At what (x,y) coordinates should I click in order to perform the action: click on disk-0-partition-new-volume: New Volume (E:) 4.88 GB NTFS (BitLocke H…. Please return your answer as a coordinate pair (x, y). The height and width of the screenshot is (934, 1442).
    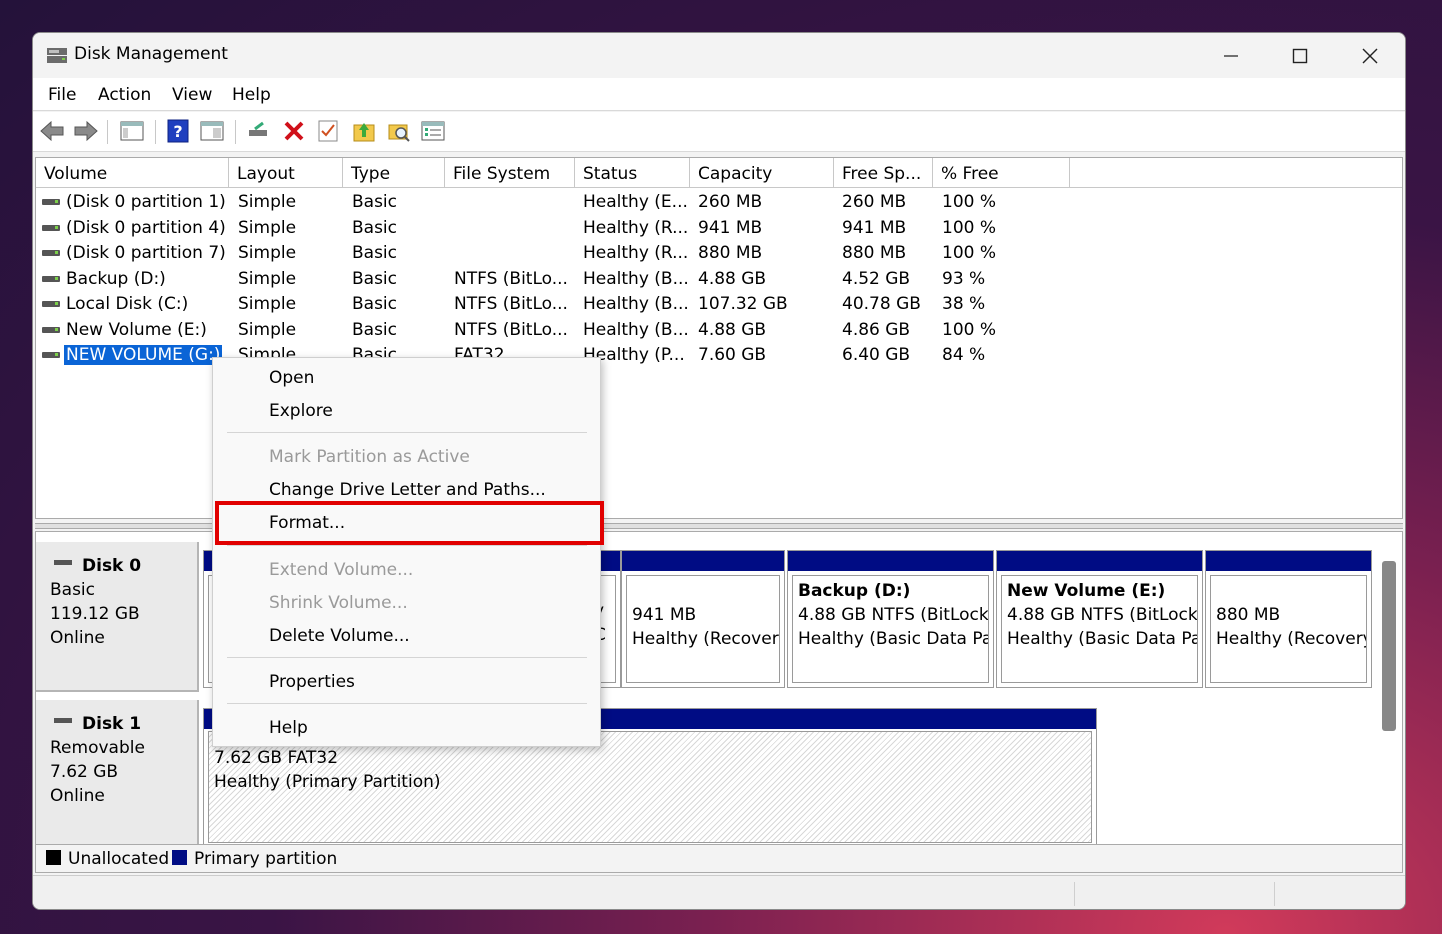
    Looking at the image, I should click on (1099, 619).